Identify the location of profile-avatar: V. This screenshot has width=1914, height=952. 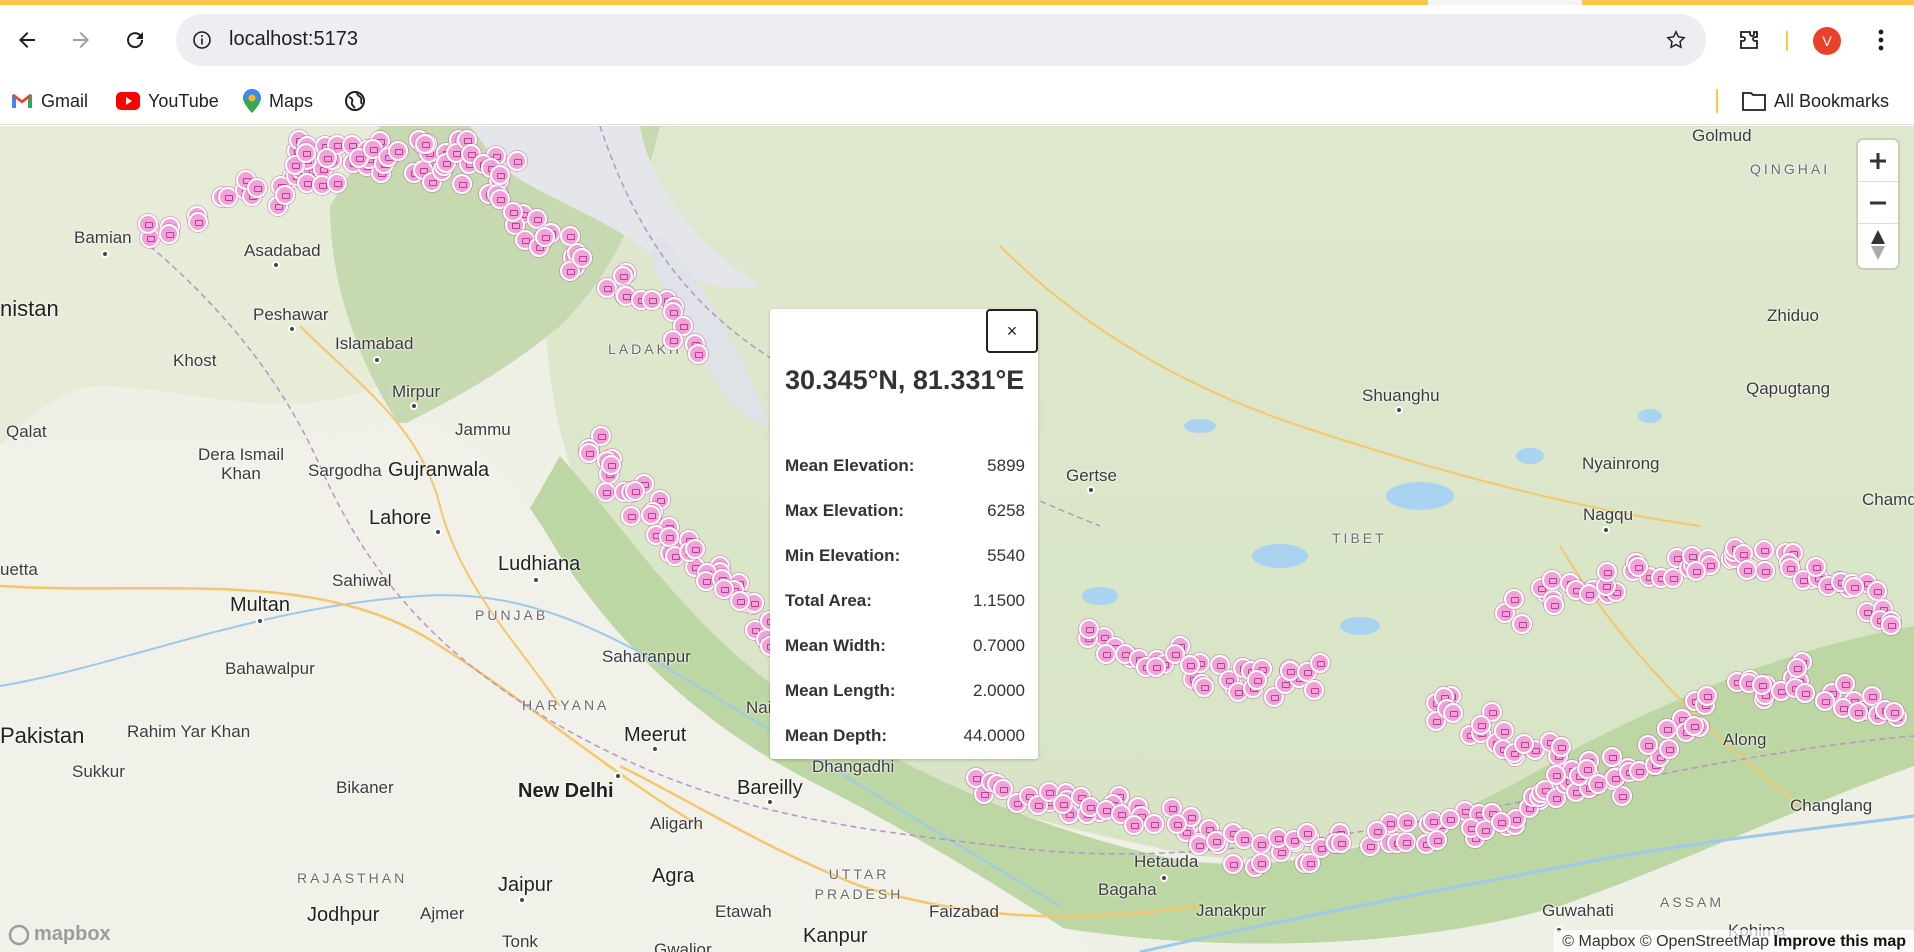
(1827, 41).